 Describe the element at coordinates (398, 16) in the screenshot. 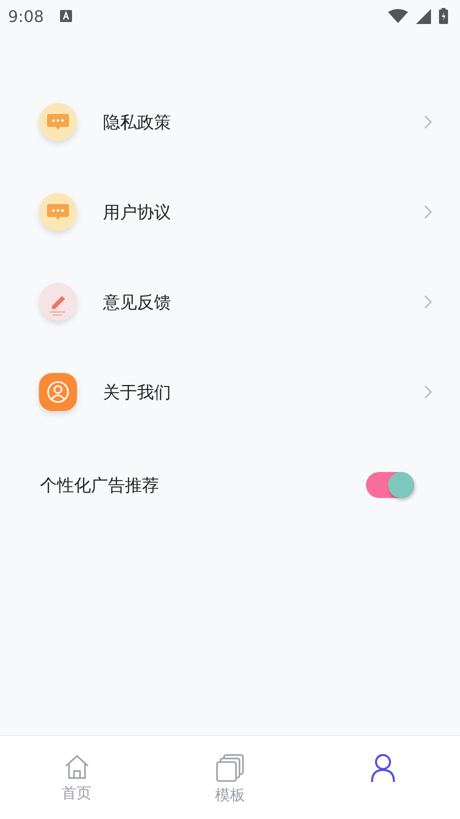

I see `wifi-icon` at that location.